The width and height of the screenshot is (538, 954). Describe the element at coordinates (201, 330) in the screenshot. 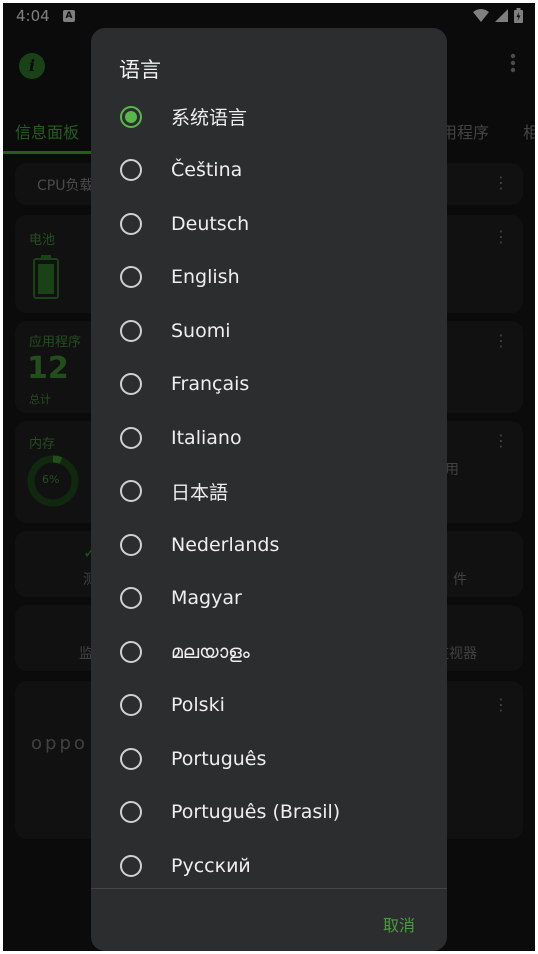

I see `language-option-label: Suomi` at that location.